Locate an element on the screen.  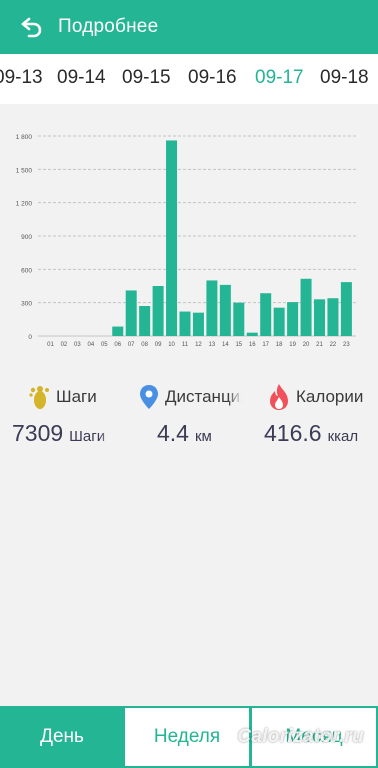
location-pin-icon is located at coordinates (149, 397).